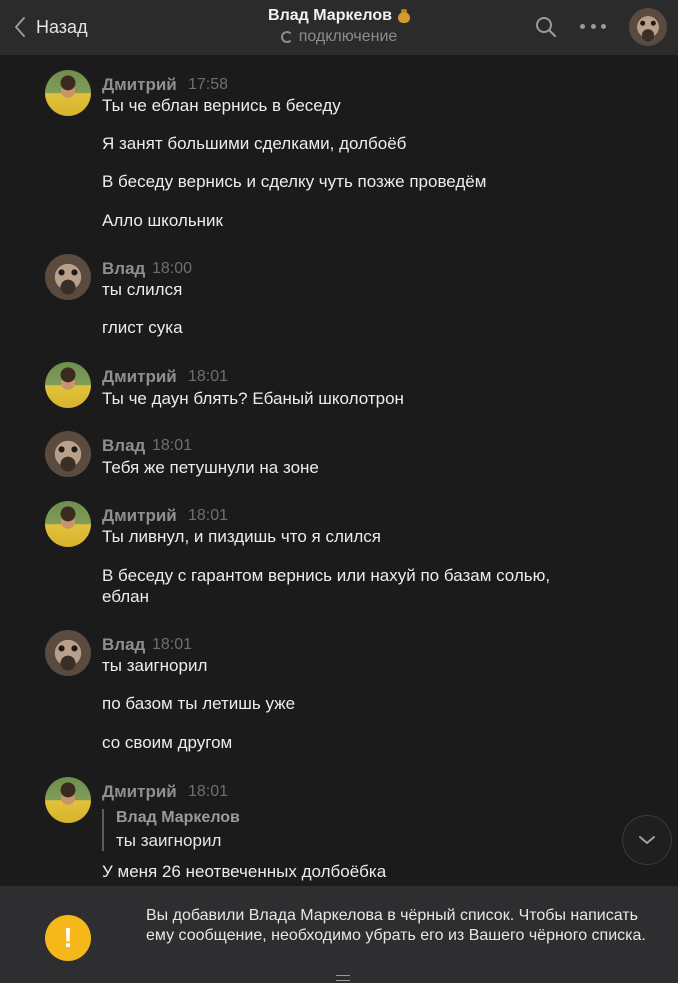 Image resolution: width=678 pixels, height=983 pixels. What do you see at coordinates (403, 16) in the screenshot?
I see `money-bag-icon` at bounding box center [403, 16].